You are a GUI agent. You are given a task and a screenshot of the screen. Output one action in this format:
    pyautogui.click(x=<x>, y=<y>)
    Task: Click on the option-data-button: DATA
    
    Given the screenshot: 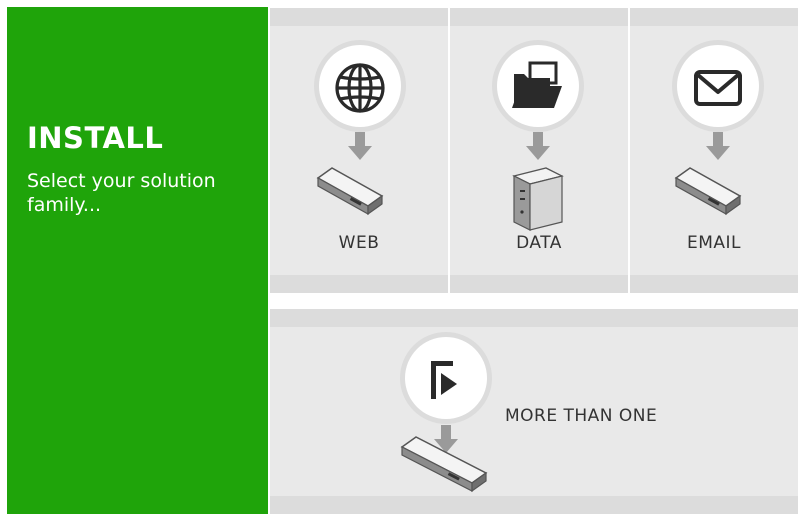 What is the action you would take?
    pyautogui.click(x=539, y=150)
    